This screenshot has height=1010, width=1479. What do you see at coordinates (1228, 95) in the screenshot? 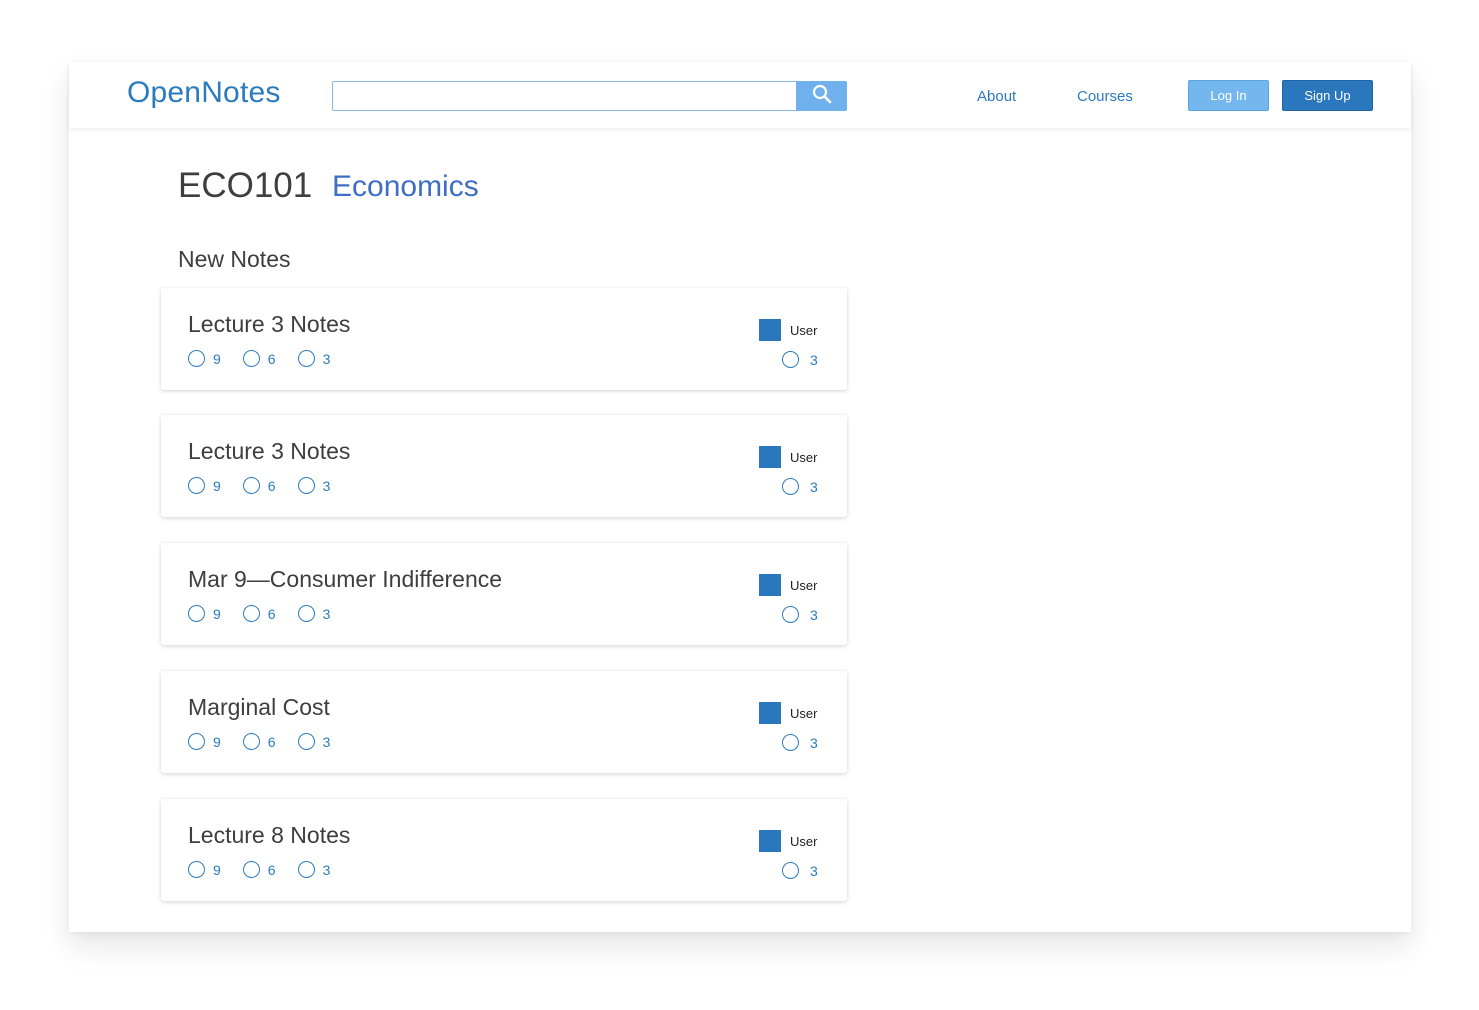
I see `login-button: Log In` at bounding box center [1228, 95].